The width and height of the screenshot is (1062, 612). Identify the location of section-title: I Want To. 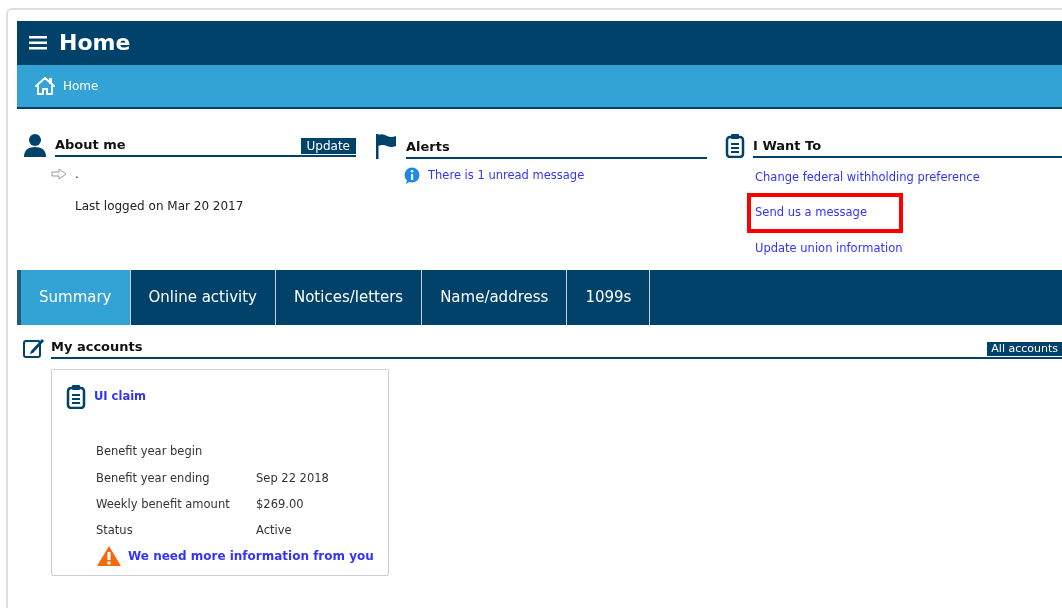
(787, 145).